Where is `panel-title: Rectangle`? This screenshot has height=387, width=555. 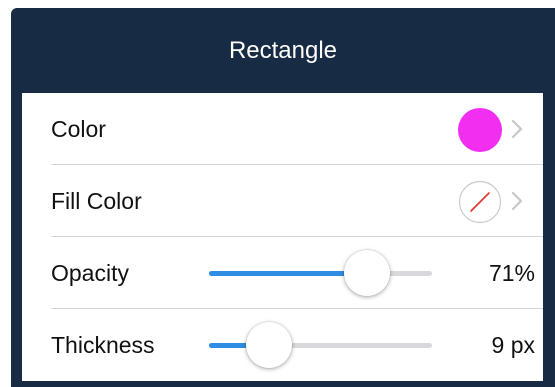 panel-title: Rectangle is located at coordinates (283, 50).